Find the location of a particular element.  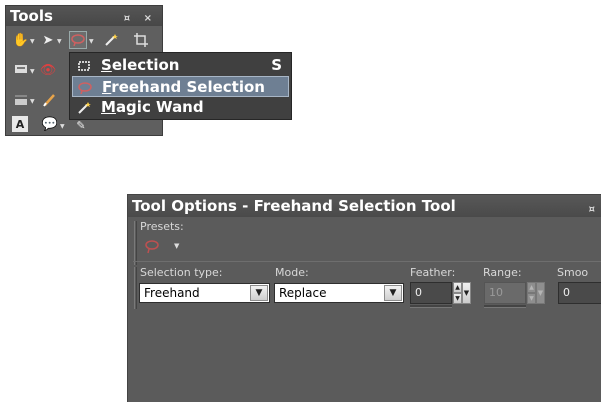

rectangle-selection-icon is located at coordinates (84, 66).